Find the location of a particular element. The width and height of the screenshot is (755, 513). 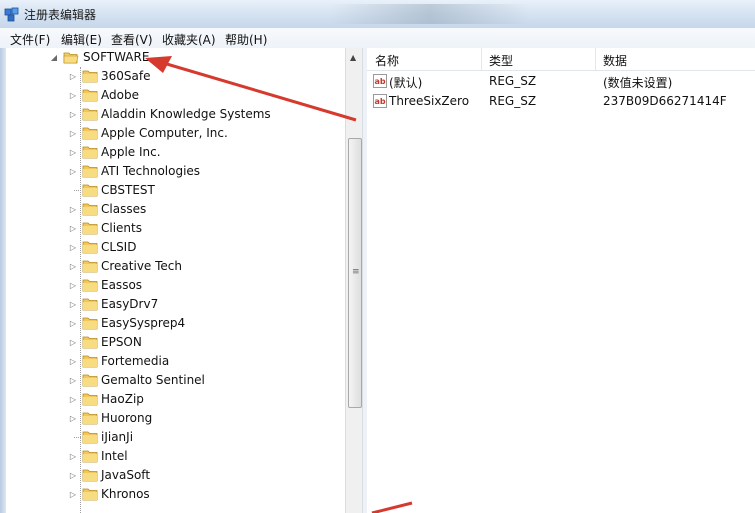

tree-node: ▷ HaoZip is located at coordinates (175, 399).